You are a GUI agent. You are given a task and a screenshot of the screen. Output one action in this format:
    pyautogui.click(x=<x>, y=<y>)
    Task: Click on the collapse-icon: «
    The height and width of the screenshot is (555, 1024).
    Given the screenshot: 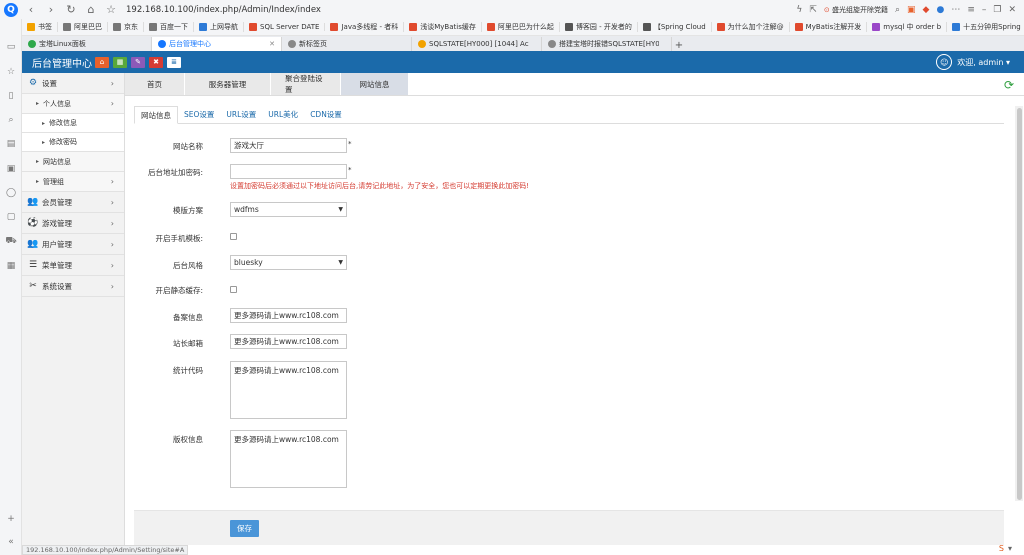 What is the action you would take?
    pyautogui.click(x=11, y=542)
    